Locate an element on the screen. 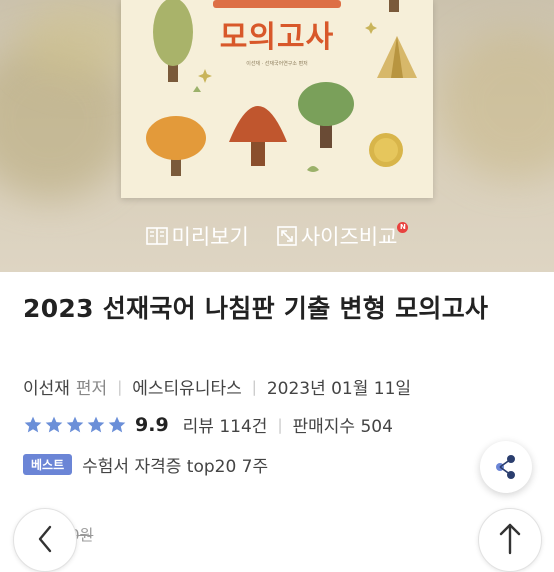 This screenshot has height=572, width=554. best-badge: 베스트 is located at coordinates (48, 464).